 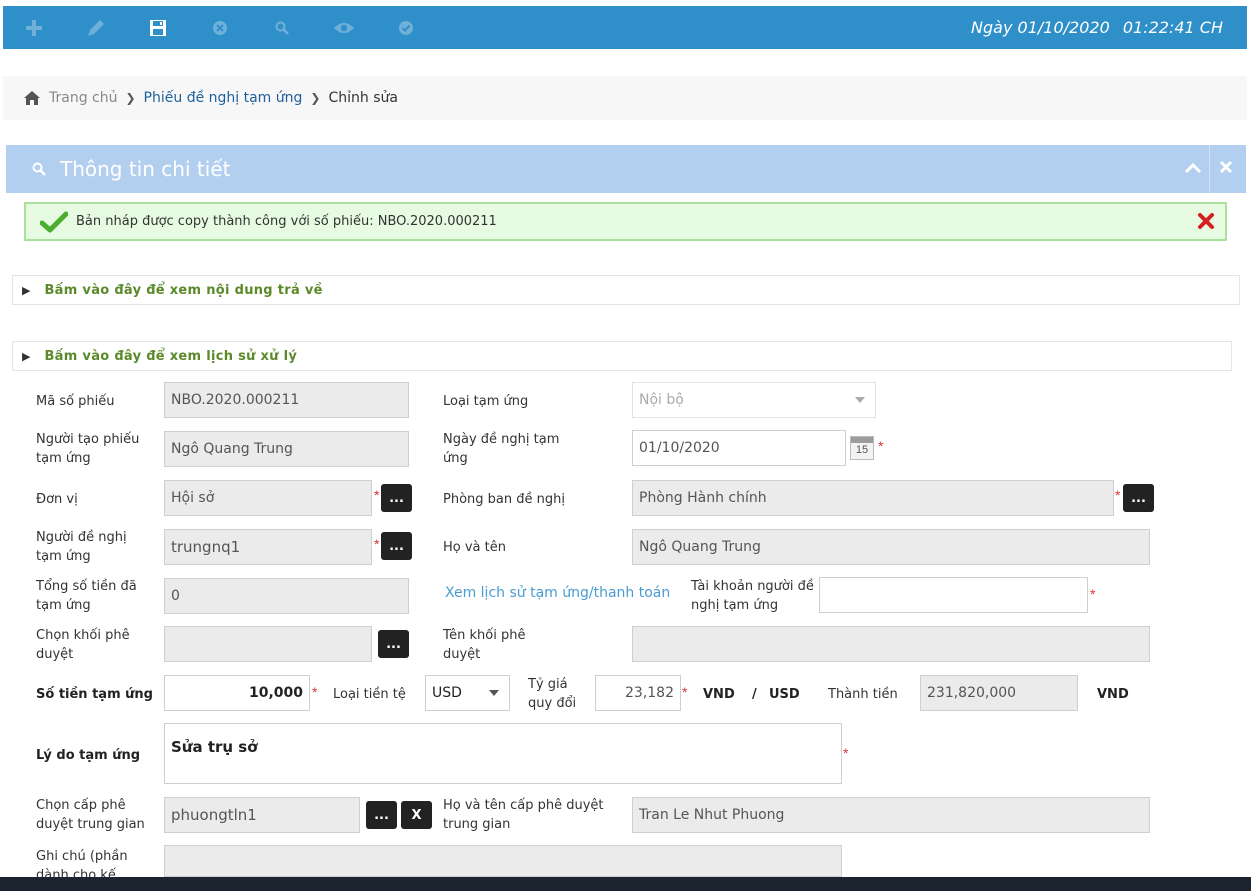 What do you see at coordinates (999, 693) in the screenshot?
I see `thanh-tien-field: 231,820,000` at bounding box center [999, 693].